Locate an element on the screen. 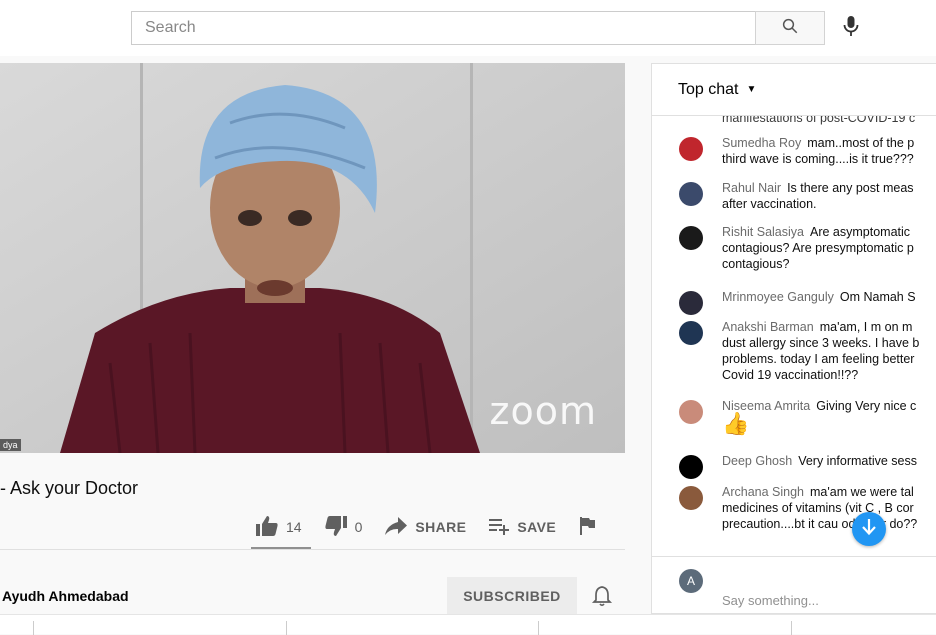 The height and width of the screenshot is (635, 936). top-chat-selector: Top chat ▼ is located at coordinates (794, 90).